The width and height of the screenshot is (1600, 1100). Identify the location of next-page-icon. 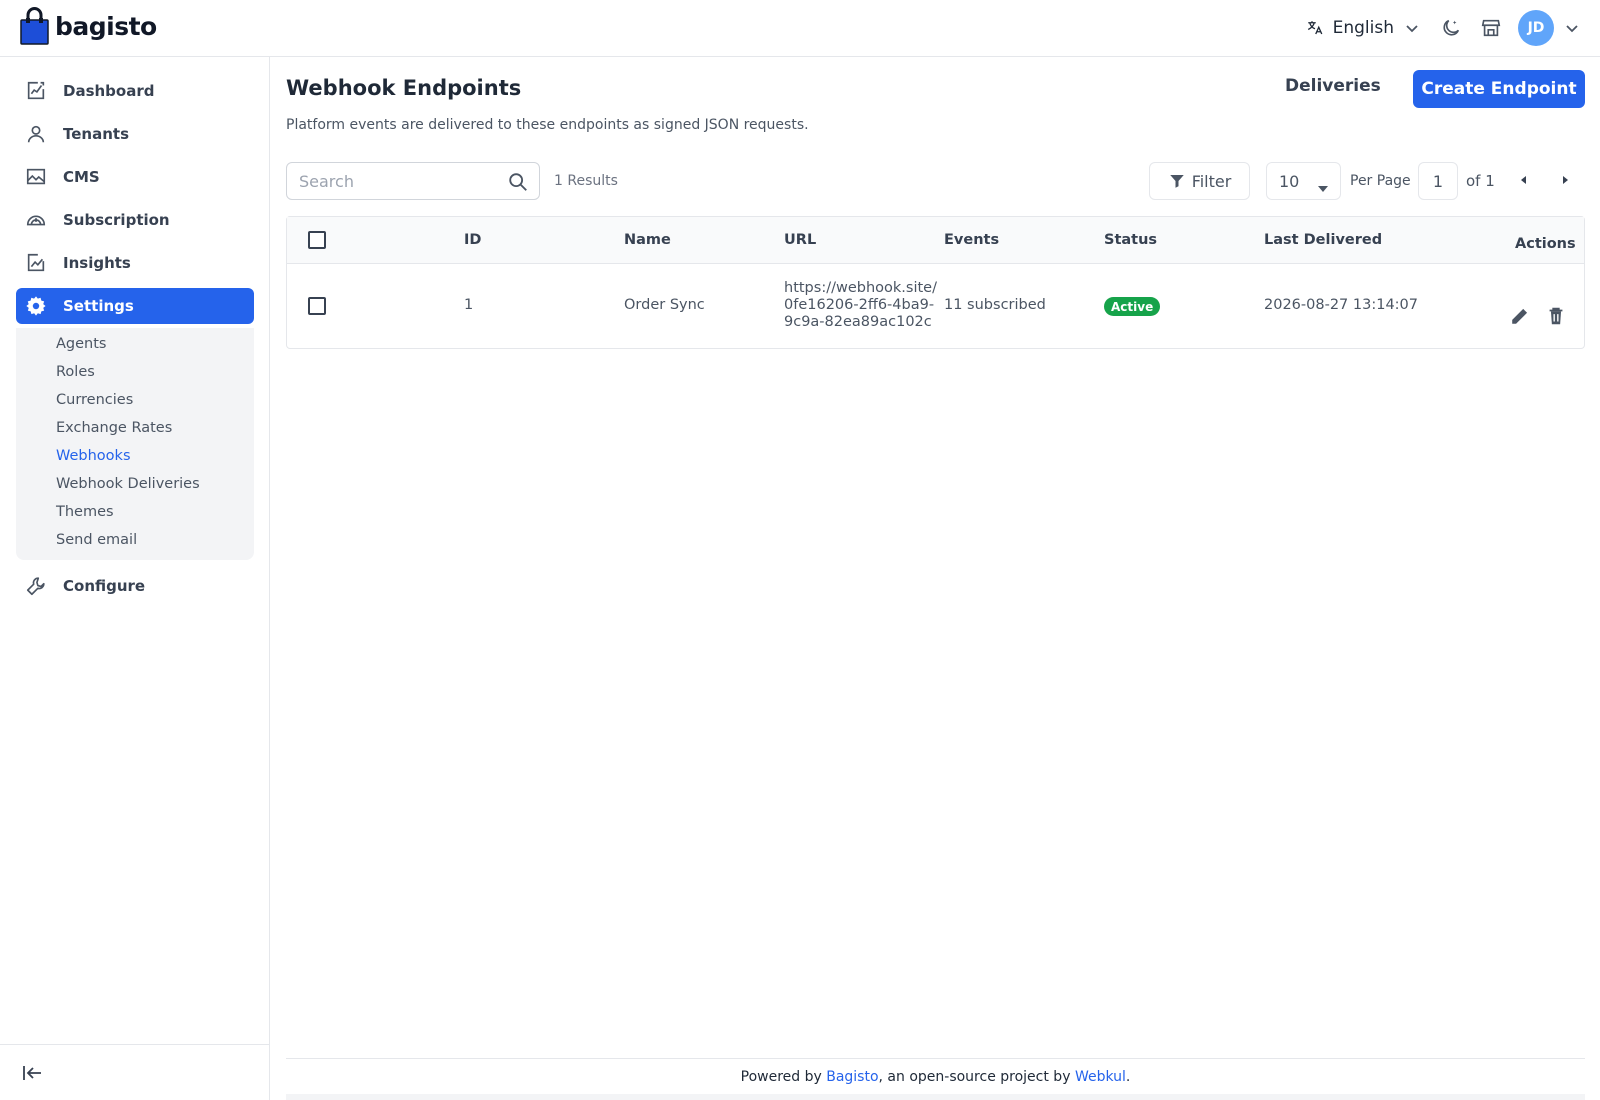
(1565, 180).